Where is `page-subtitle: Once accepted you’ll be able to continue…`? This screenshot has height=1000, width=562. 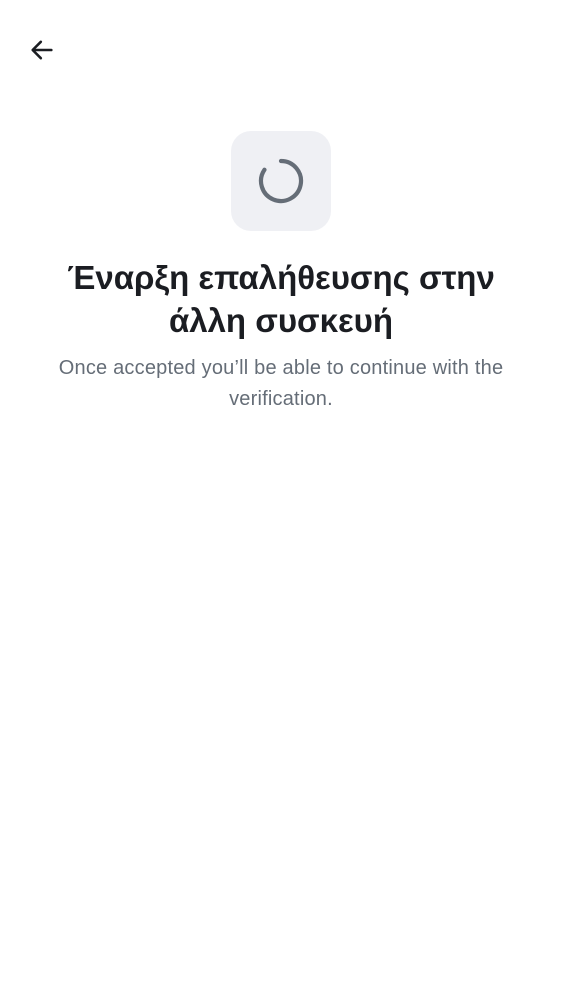
page-subtitle: Once accepted you’ll be able to continue… is located at coordinates (281, 383).